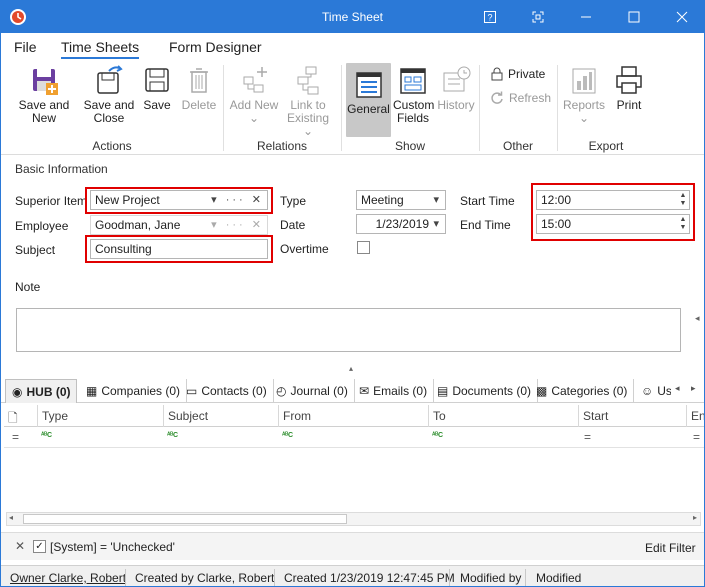 This screenshot has width=705, height=587. Describe the element at coordinates (215, 47) in the screenshot. I see `tab-form-designer: Form Designer` at that location.